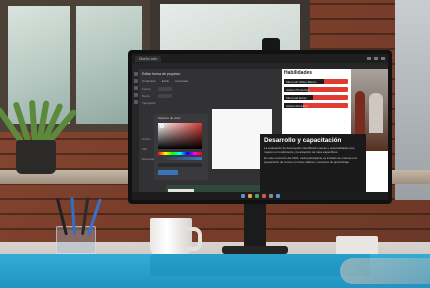  Describe the element at coordinates (180, 136) in the screenshot. I see `color-field` at that location.